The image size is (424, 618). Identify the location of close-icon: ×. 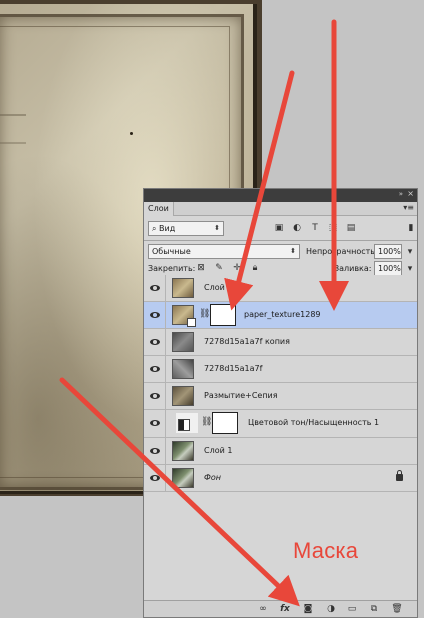
(410, 193).